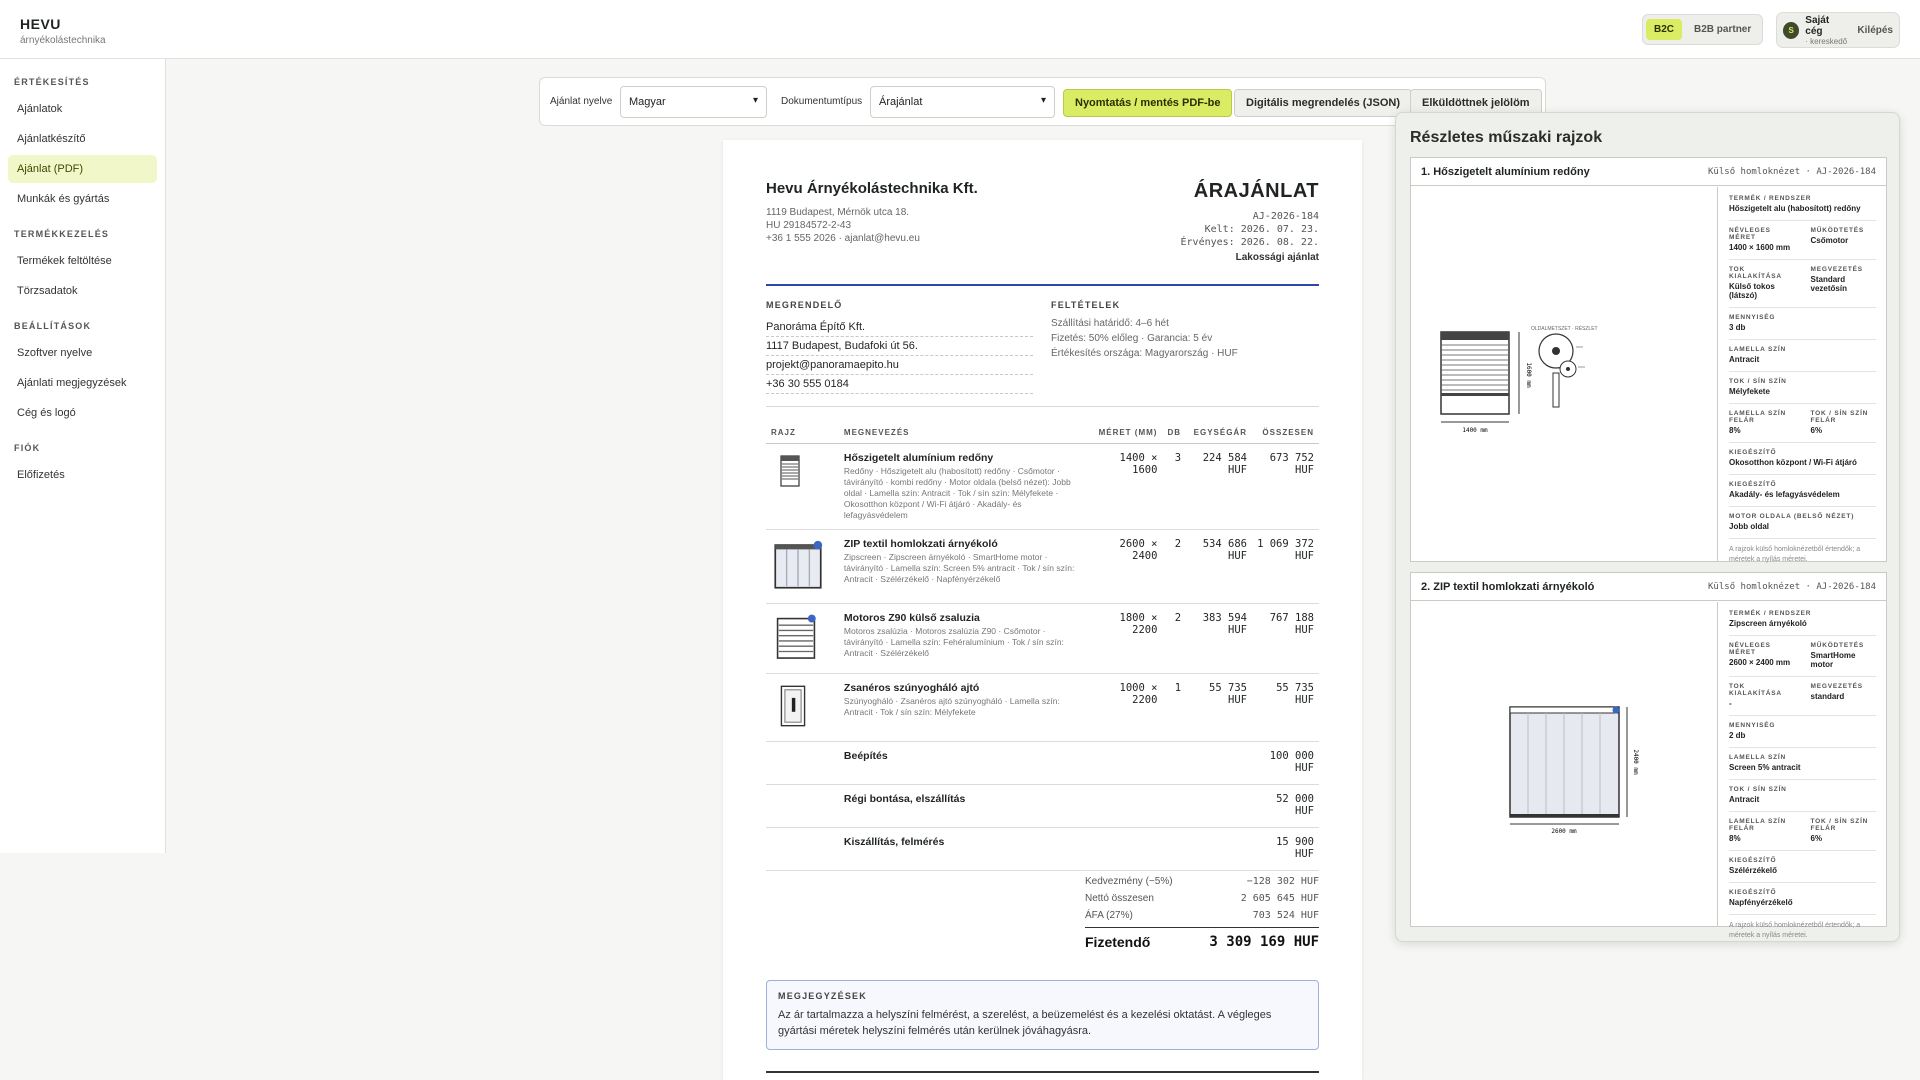 The image size is (1920, 1080). I want to click on sidebar-item-megjegyzesek: Ajánlati megjegyzések, so click(82, 383).